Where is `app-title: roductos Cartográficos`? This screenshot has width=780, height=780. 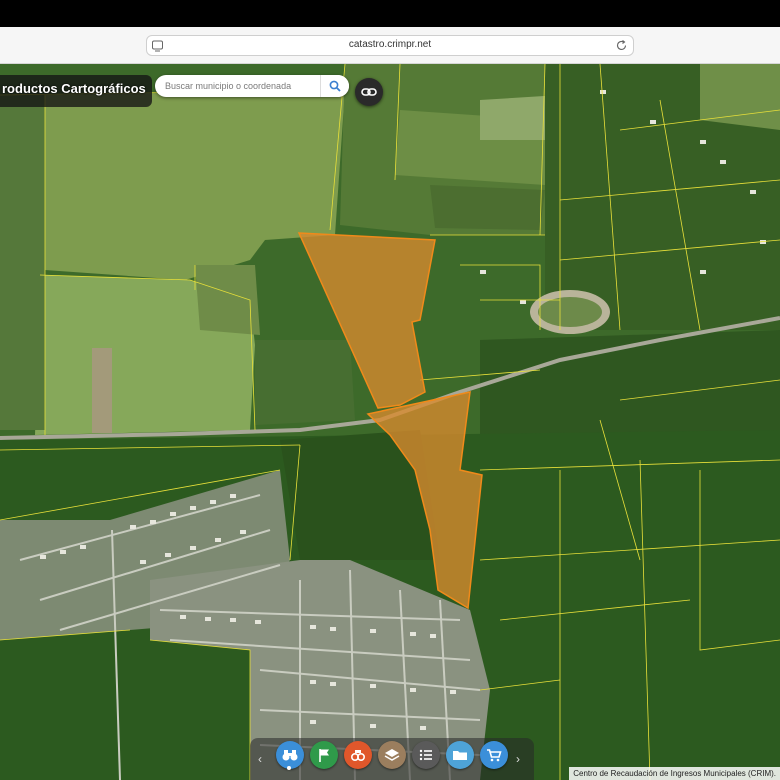
app-title: roductos Cartográficos is located at coordinates (74, 88).